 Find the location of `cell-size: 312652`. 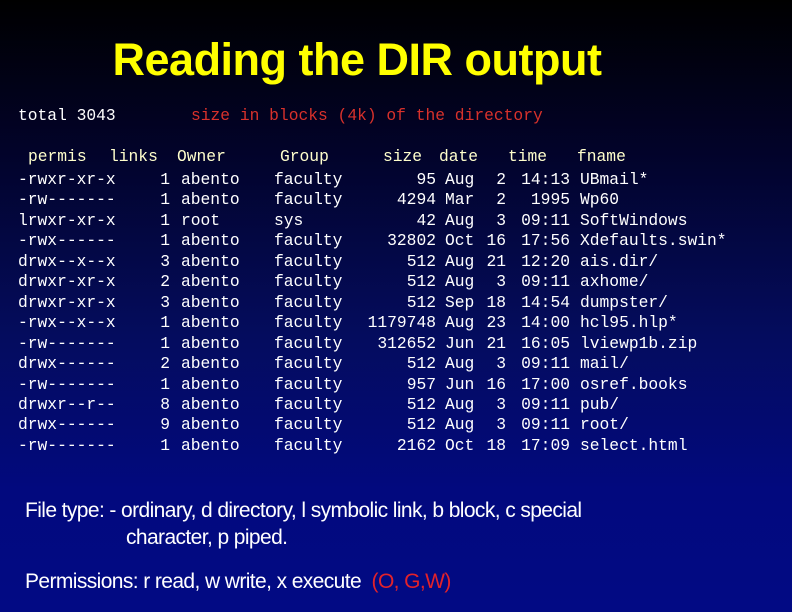

cell-size: 312652 is located at coordinates (406, 343).